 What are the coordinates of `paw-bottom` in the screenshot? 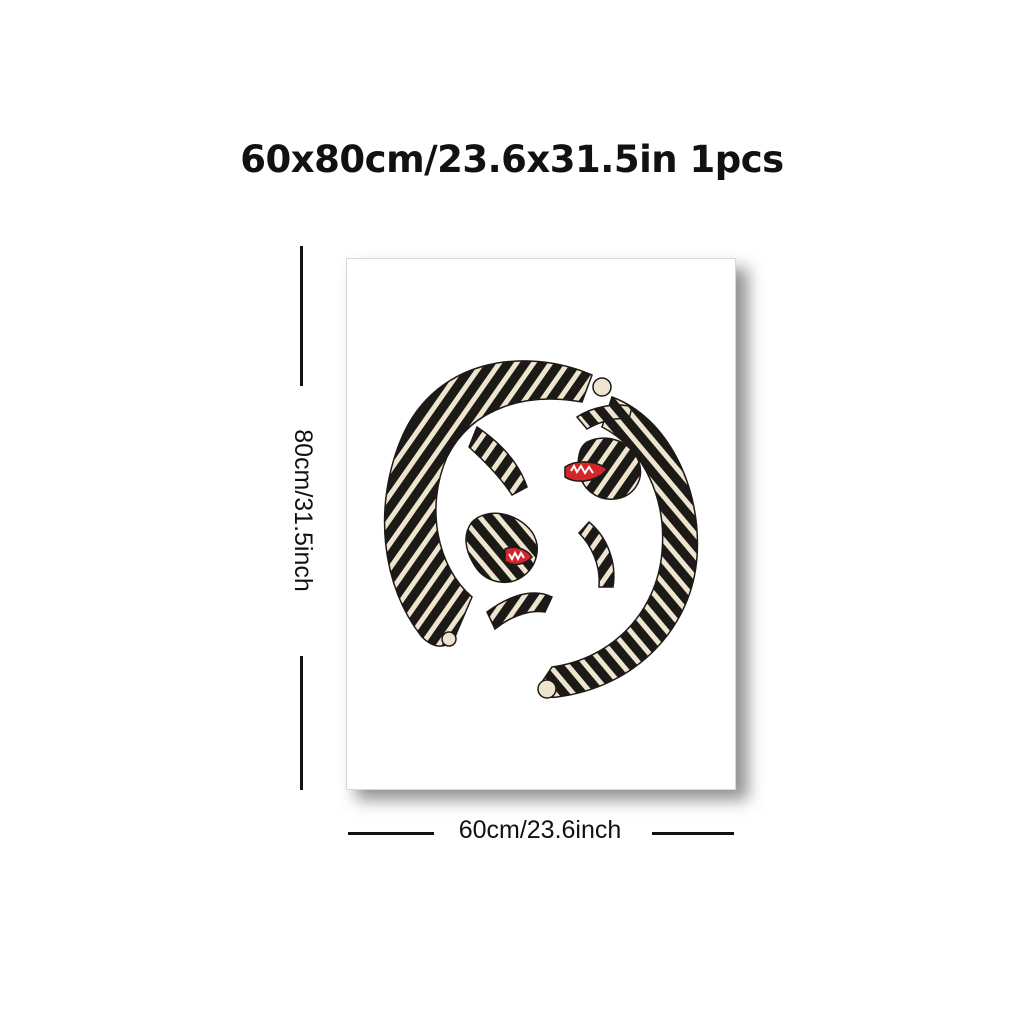 It's located at (547, 689).